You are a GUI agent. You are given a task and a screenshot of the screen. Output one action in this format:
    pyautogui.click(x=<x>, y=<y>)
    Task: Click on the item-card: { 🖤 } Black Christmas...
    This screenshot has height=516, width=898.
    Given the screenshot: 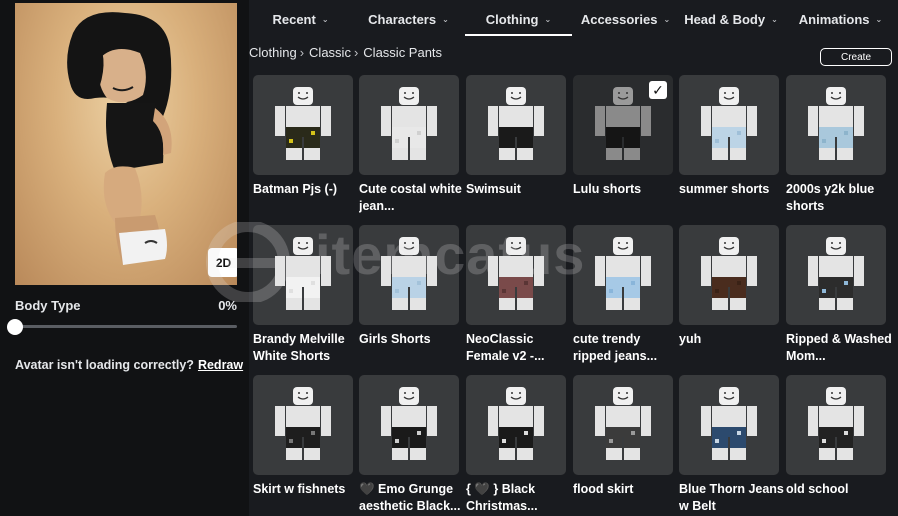 What is the action you would take?
    pyautogui.click(x=516, y=445)
    